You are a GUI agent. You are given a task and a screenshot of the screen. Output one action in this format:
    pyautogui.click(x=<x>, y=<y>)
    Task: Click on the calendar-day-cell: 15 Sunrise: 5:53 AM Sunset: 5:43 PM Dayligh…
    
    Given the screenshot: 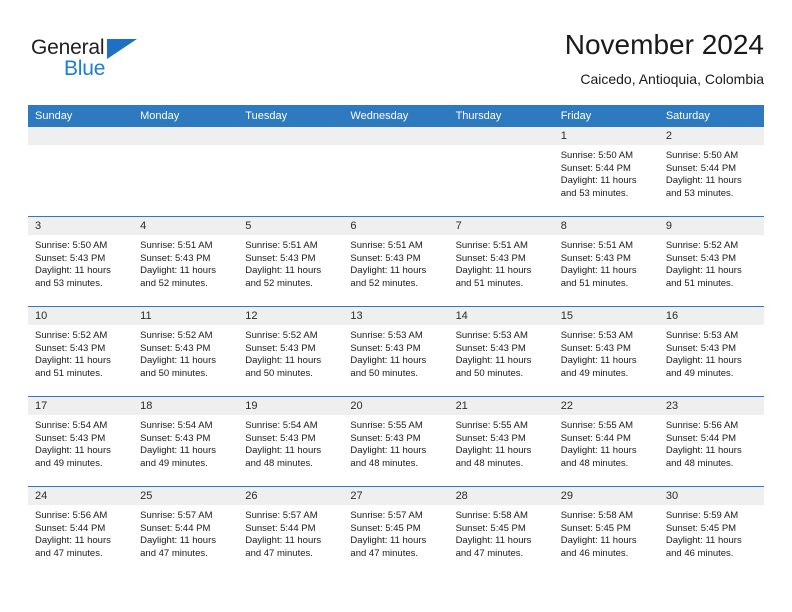 What is the action you would take?
    pyautogui.click(x=606, y=351)
    